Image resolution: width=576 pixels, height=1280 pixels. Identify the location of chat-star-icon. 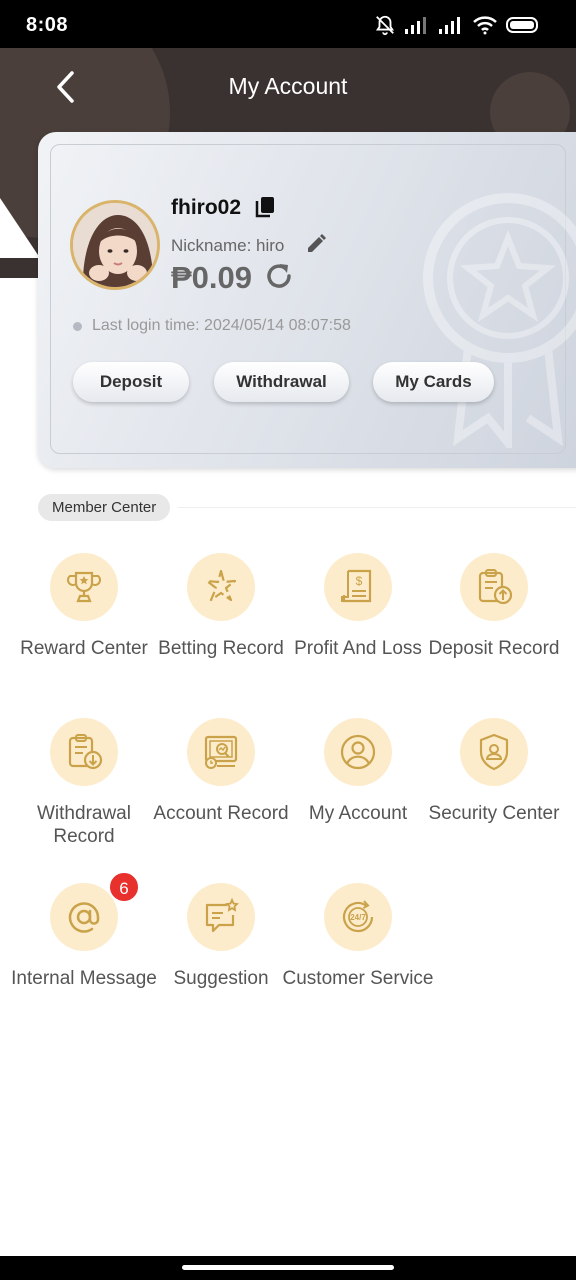
(221, 917).